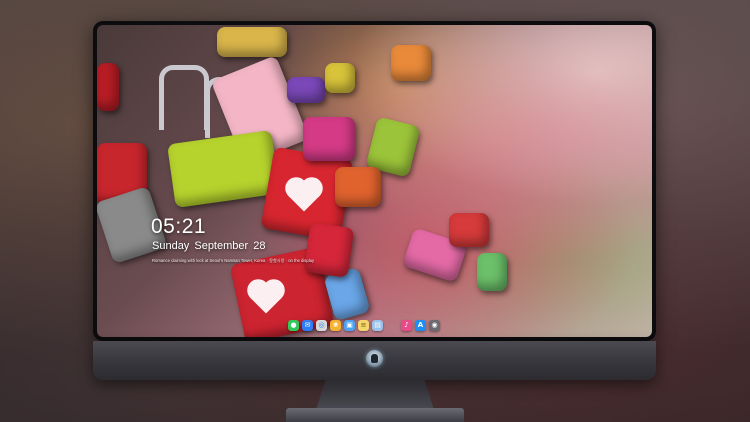 This screenshot has height=422, width=750. Describe the element at coordinates (335, 325) in the screenshot. I see `photos-icon: ❀` at that location.